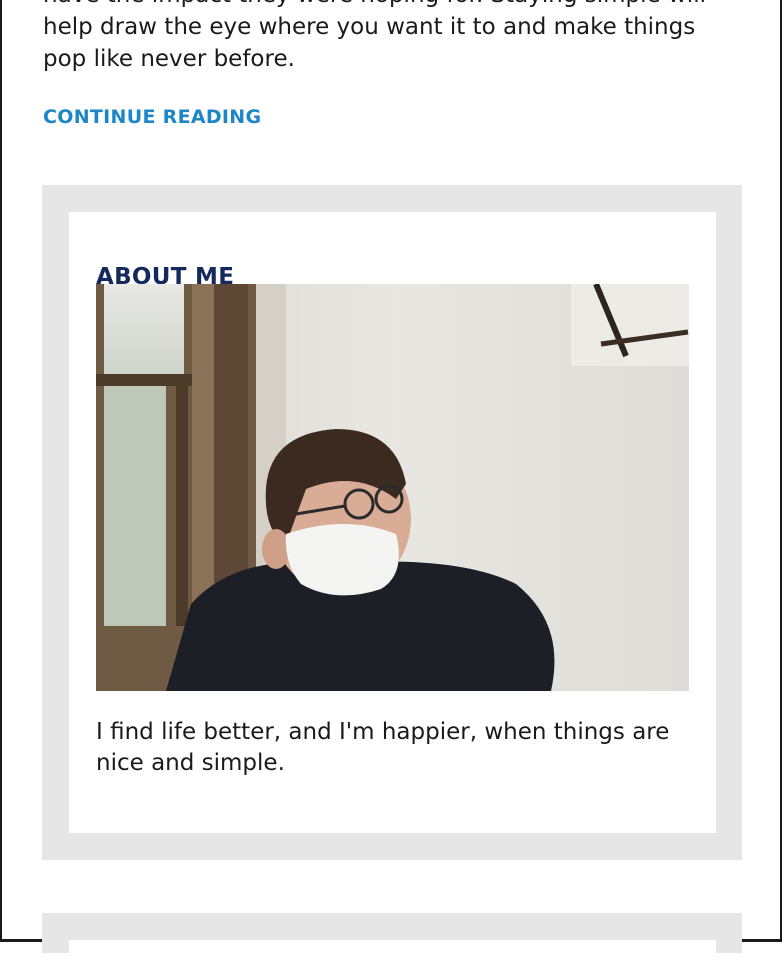 The image size is (782, 960). Describe the element at coordinates (392, 936) in the screenshot. I see `next-widget` at that location.